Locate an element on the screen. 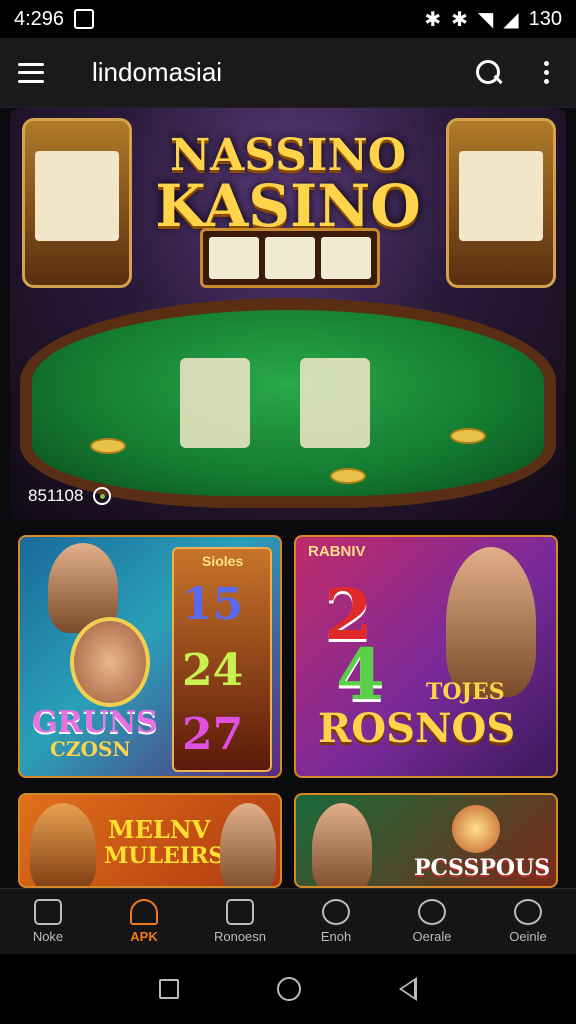 This screenshot has width=576, height=1024. nav-item-enoh: Enoh is located at coordinates (336, 921).